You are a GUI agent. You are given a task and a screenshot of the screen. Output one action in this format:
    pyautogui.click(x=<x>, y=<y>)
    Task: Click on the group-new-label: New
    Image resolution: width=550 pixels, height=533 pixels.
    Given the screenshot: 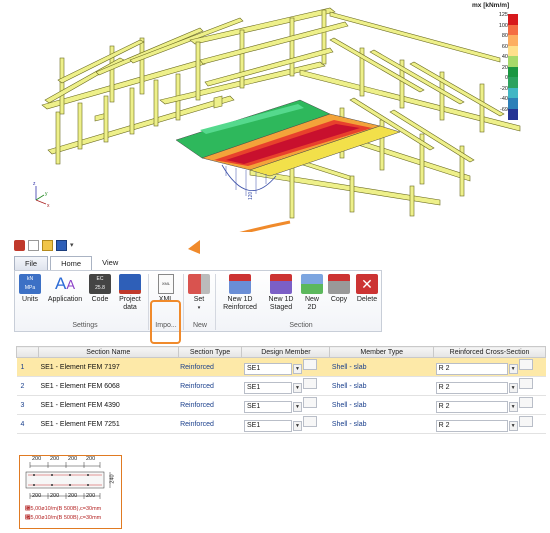 What is the action you would take?
    pyautogui.click(x=199, y=325)
    